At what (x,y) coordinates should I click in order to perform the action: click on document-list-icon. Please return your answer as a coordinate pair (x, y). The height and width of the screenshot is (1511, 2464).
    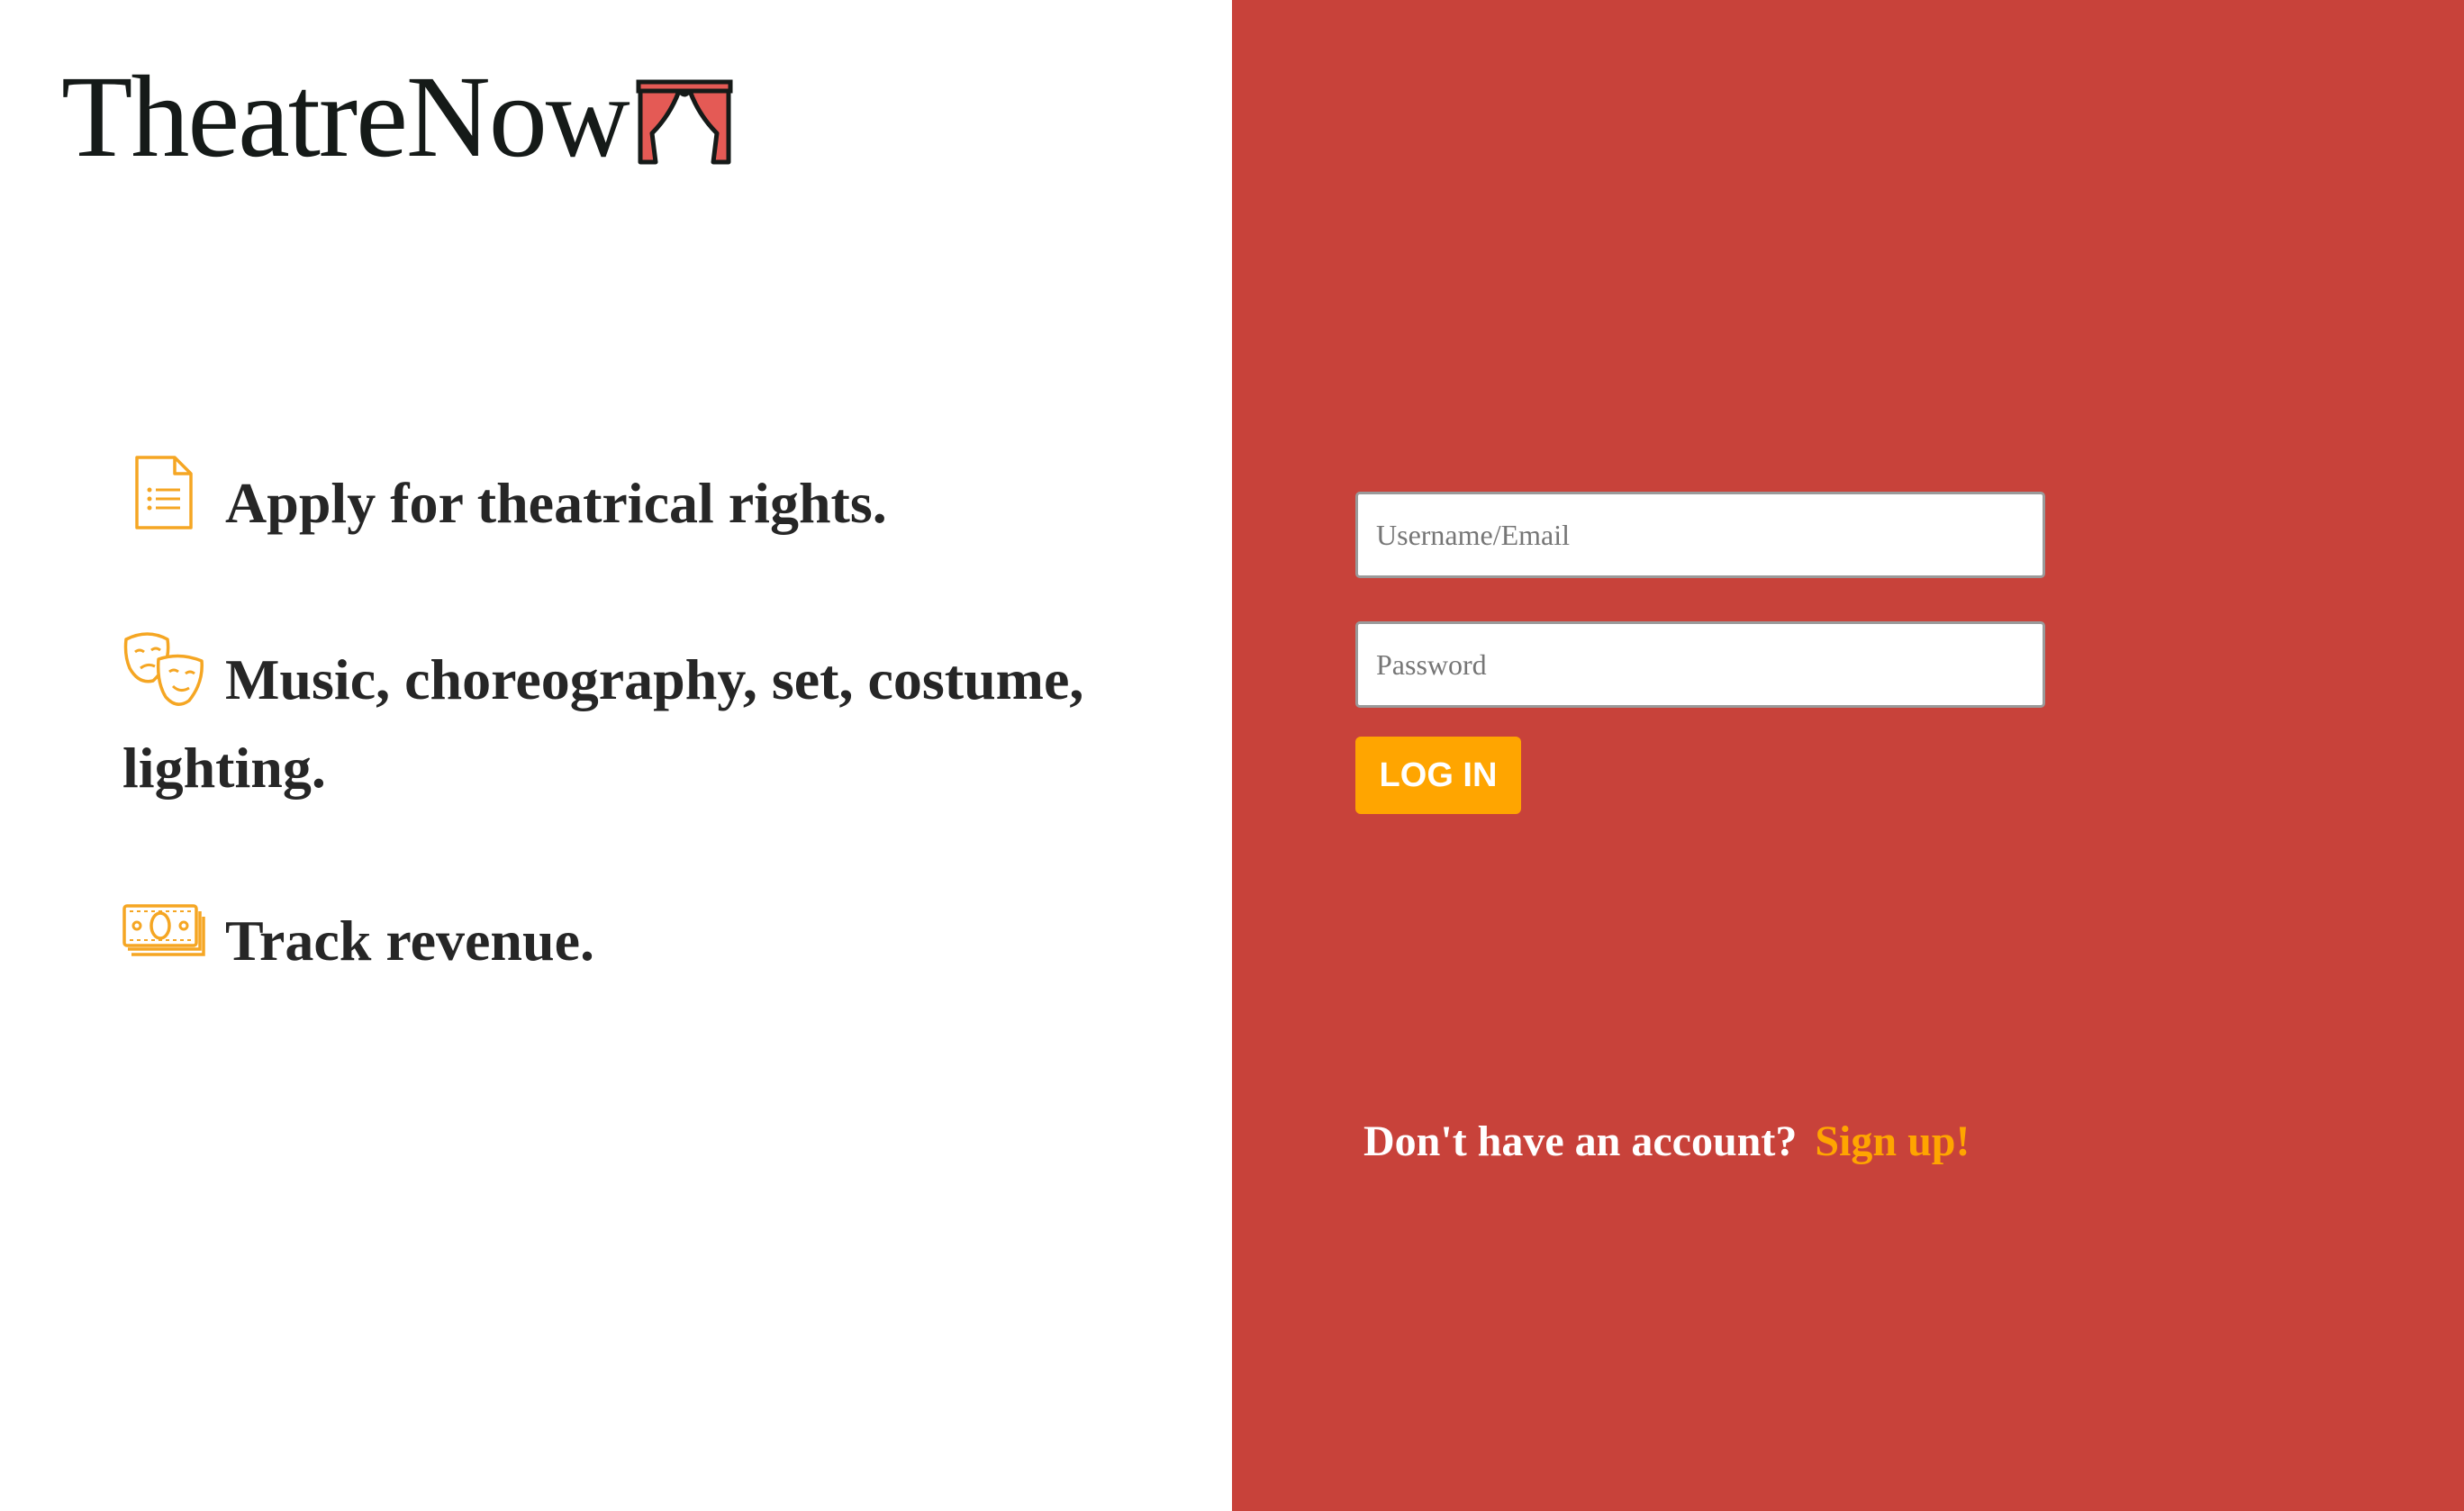
    Looking at the image, I should click on (164, 492).